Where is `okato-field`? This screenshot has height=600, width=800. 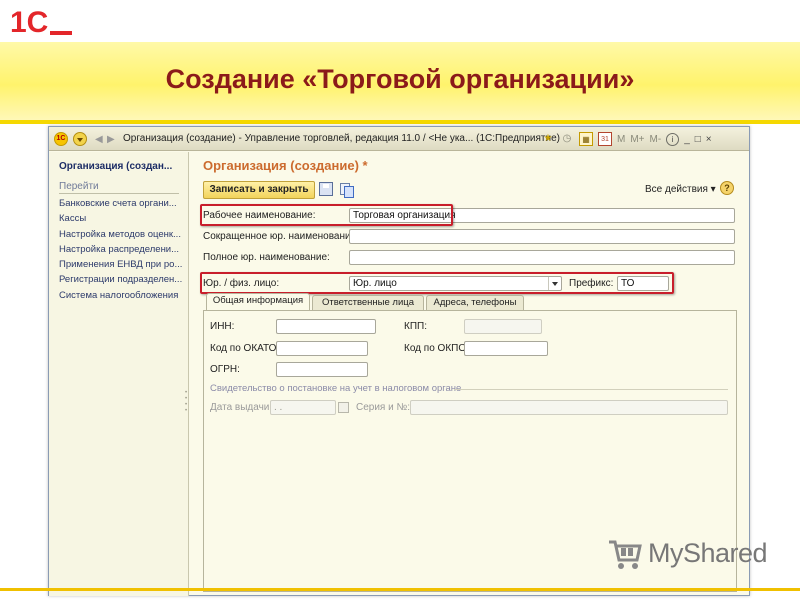
okato-field is located at coordinates (322, 348).